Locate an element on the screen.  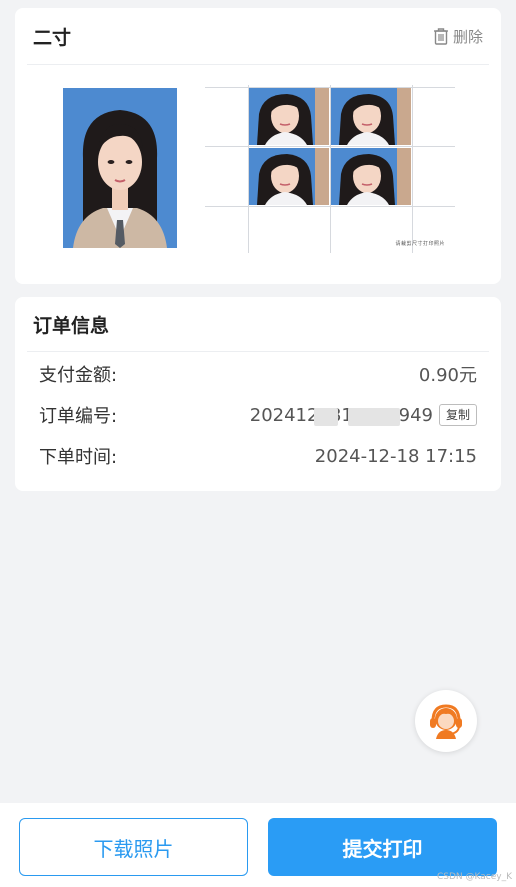
watermark: CSDN @Kacey_K is located at coordinates (474, 877).